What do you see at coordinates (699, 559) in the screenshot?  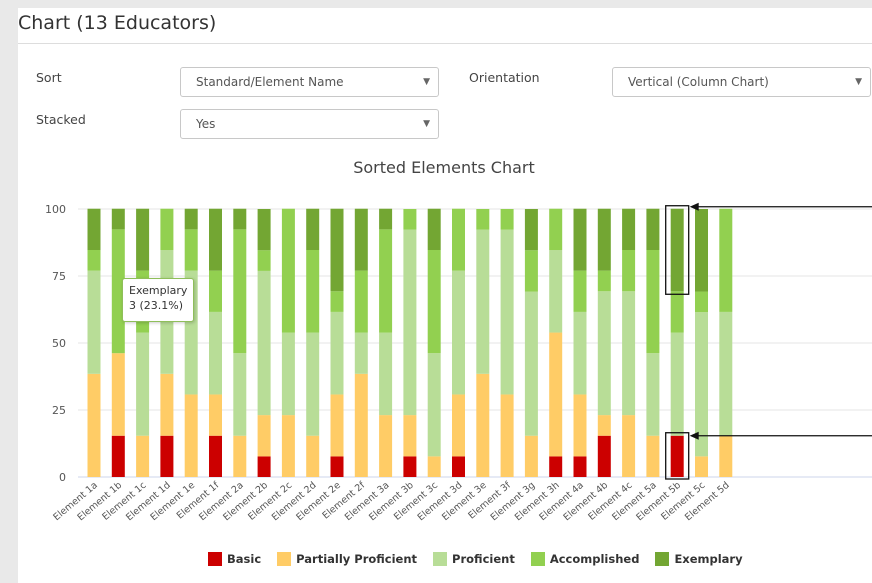 I see `legend-item: Exemplary` at bounding box center [699, 559].